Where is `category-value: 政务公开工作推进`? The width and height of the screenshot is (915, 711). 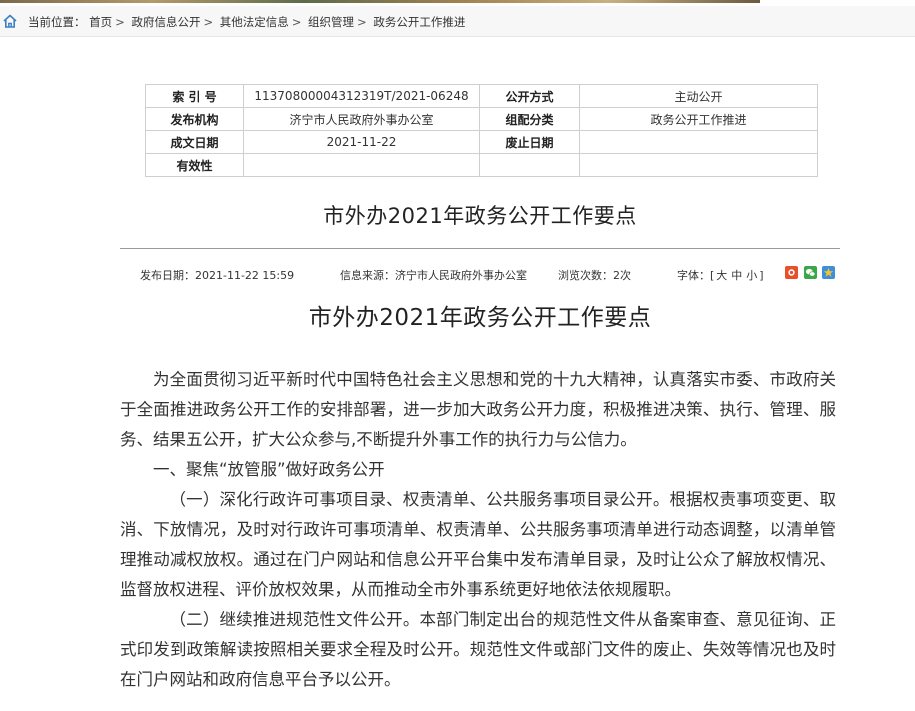 category-value: 政务公开工作推进 is located at coordinates (698, 119).